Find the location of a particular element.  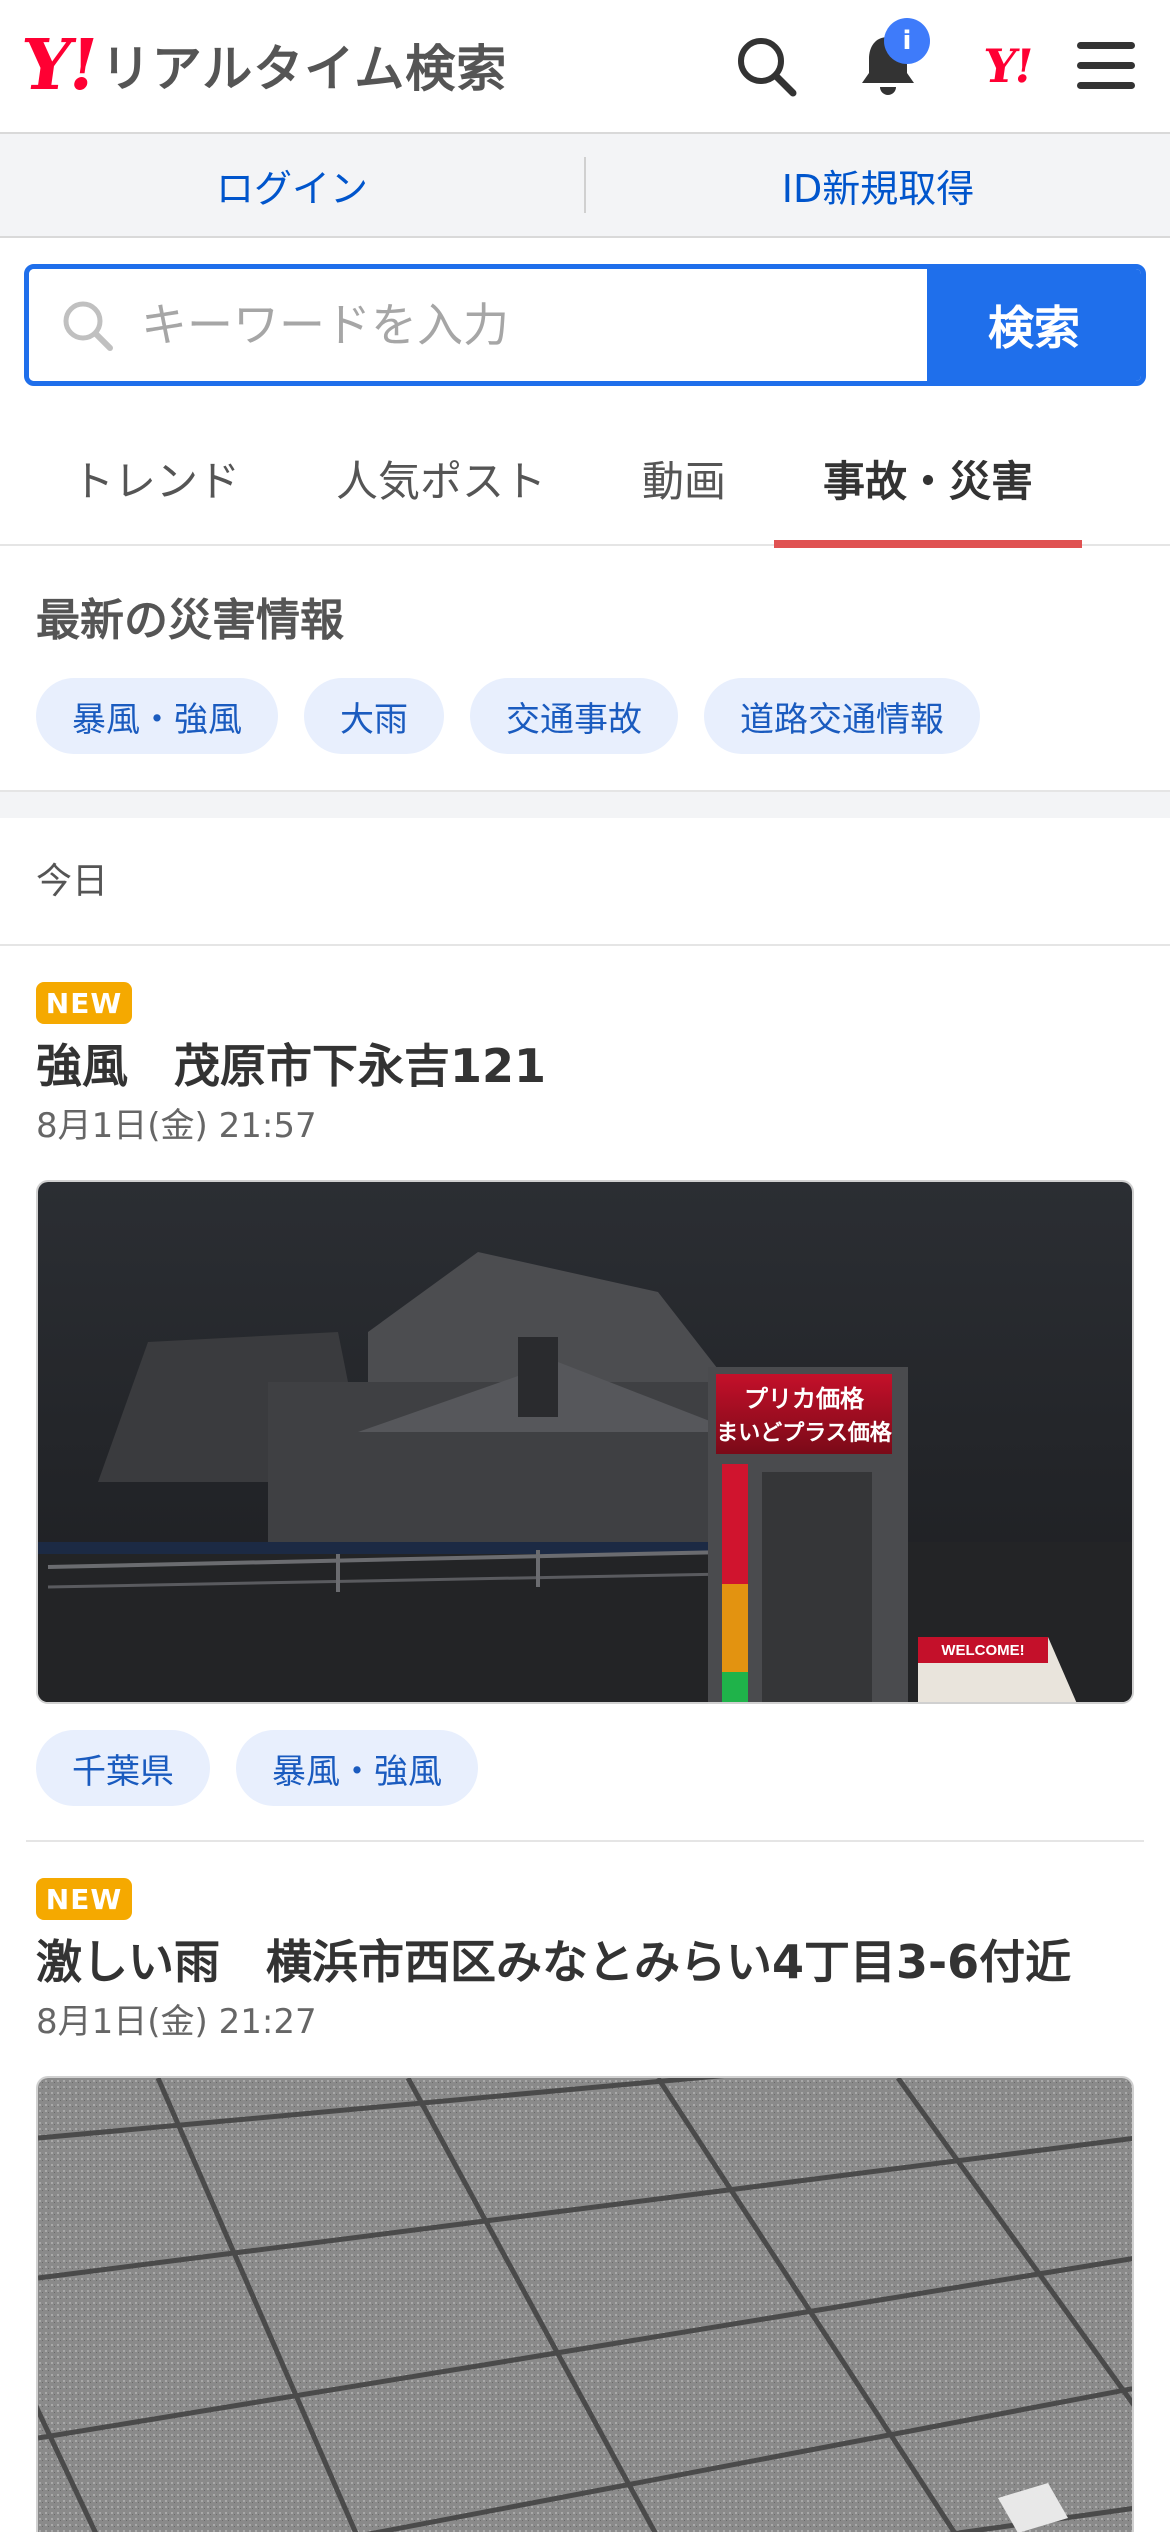

register-link: ID新規取得 is located at coordinates (878, 185).